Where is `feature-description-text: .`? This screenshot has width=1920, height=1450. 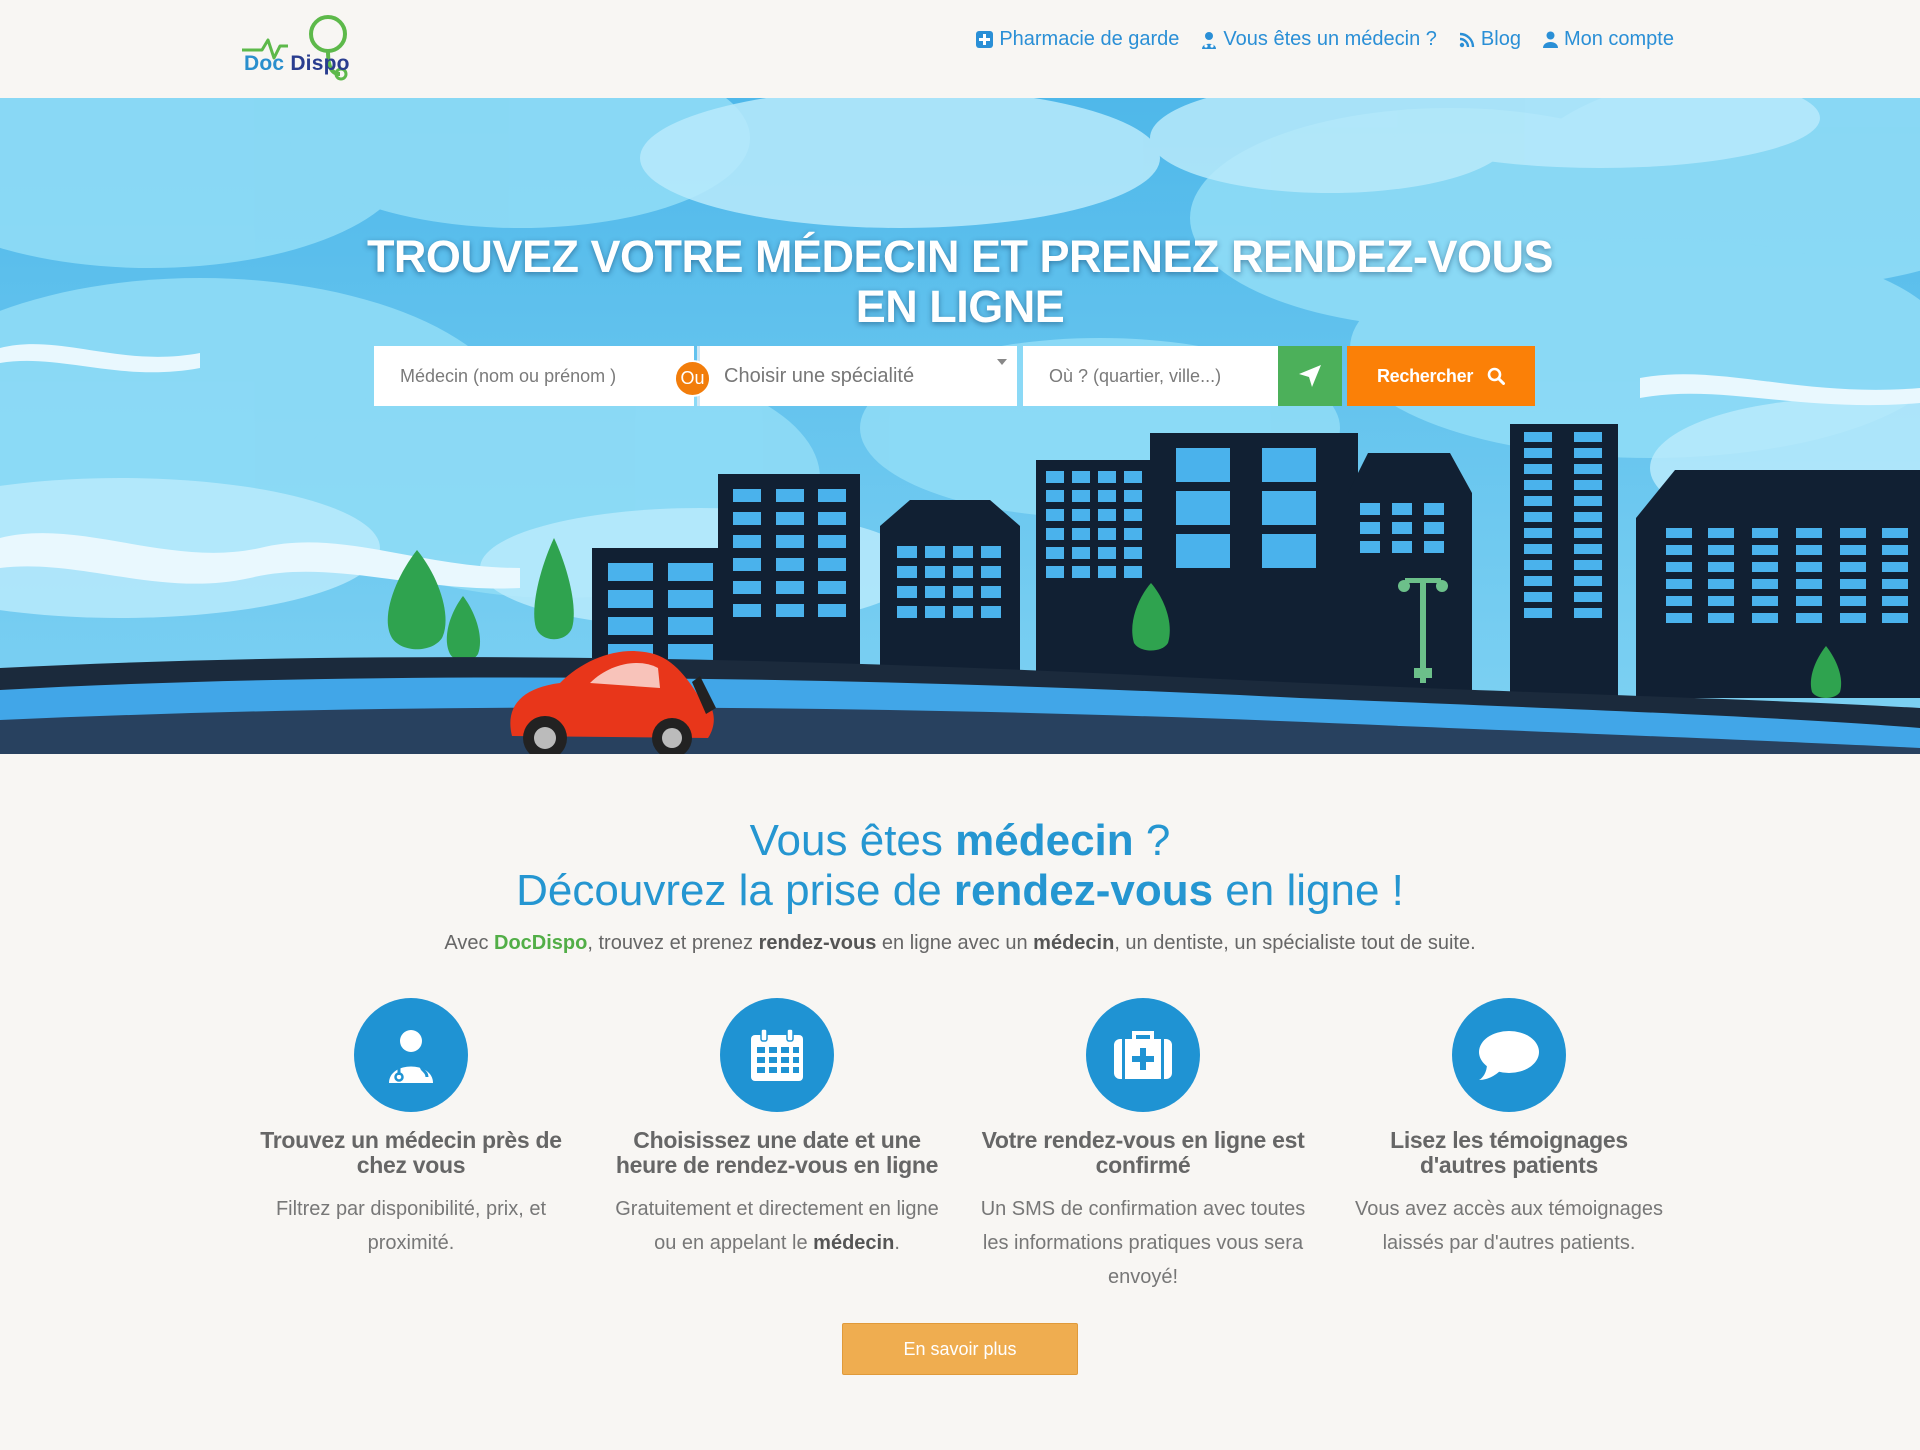 feature-description-text: . is located at coordinates (897, 1243).